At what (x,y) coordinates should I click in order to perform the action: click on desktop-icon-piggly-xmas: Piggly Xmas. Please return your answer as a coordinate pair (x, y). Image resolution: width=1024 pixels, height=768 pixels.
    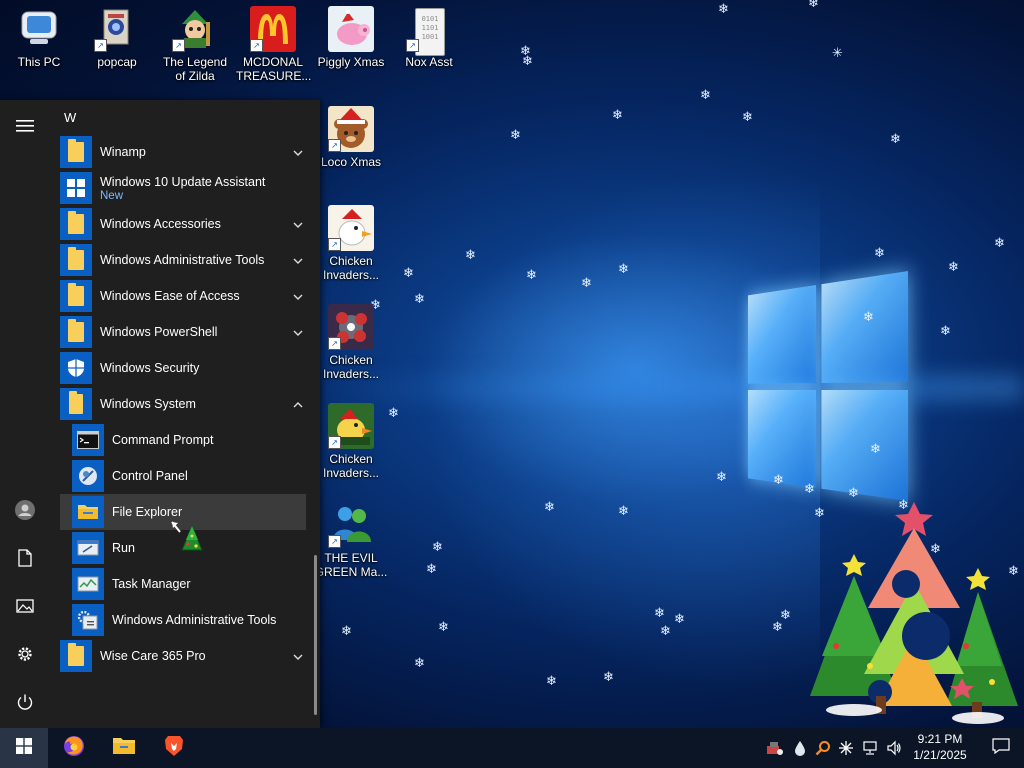
    Looking at the image, I should click on (351, 37).